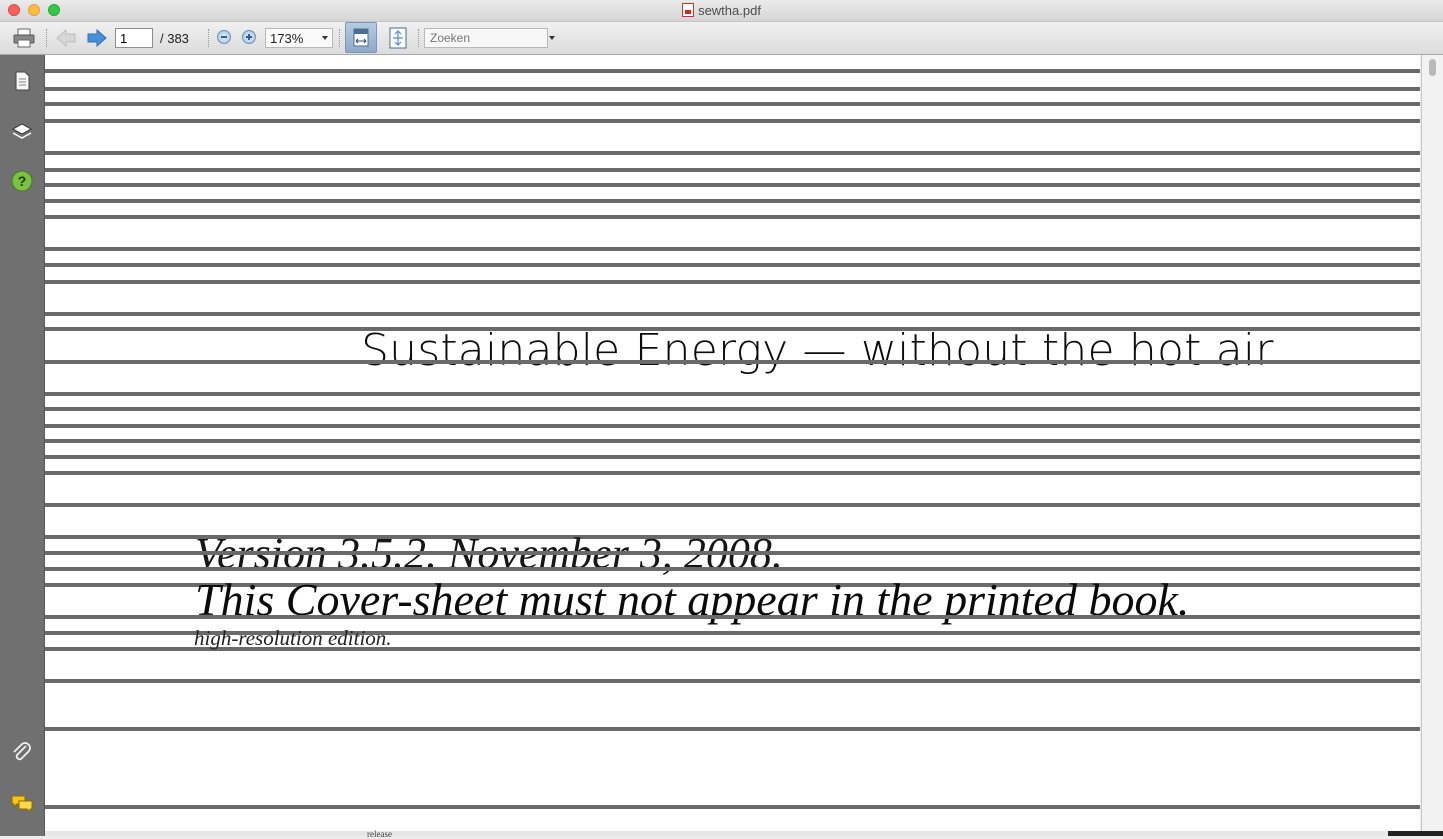 This screenshot has width=1443, height=839. I want to click on edition-line: high-resolution edition., so click(293, 638).